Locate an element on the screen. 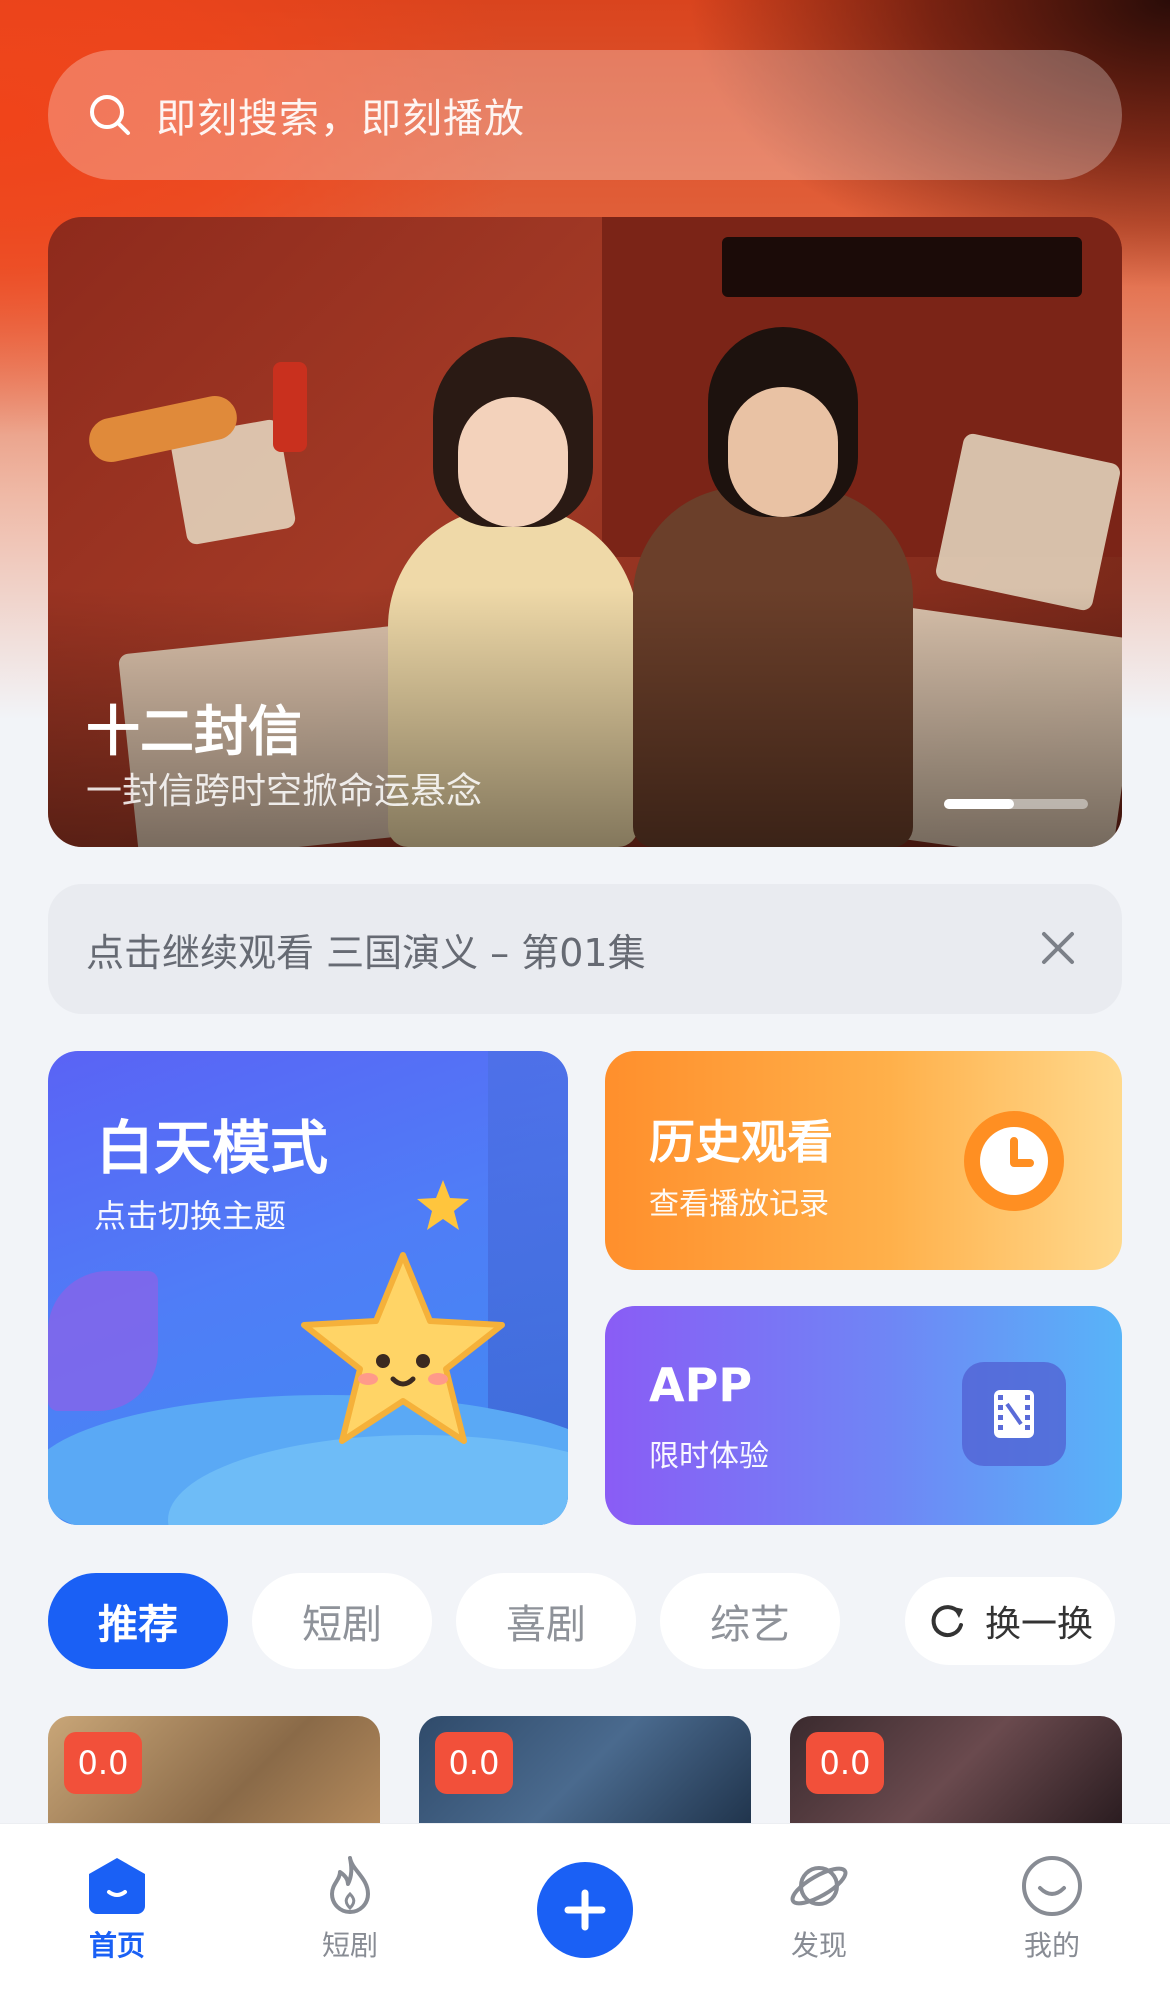 Image resolution: width=1170 pixels, height=1998 pixels. refresh-icon is located at coordinates (947, 1621).